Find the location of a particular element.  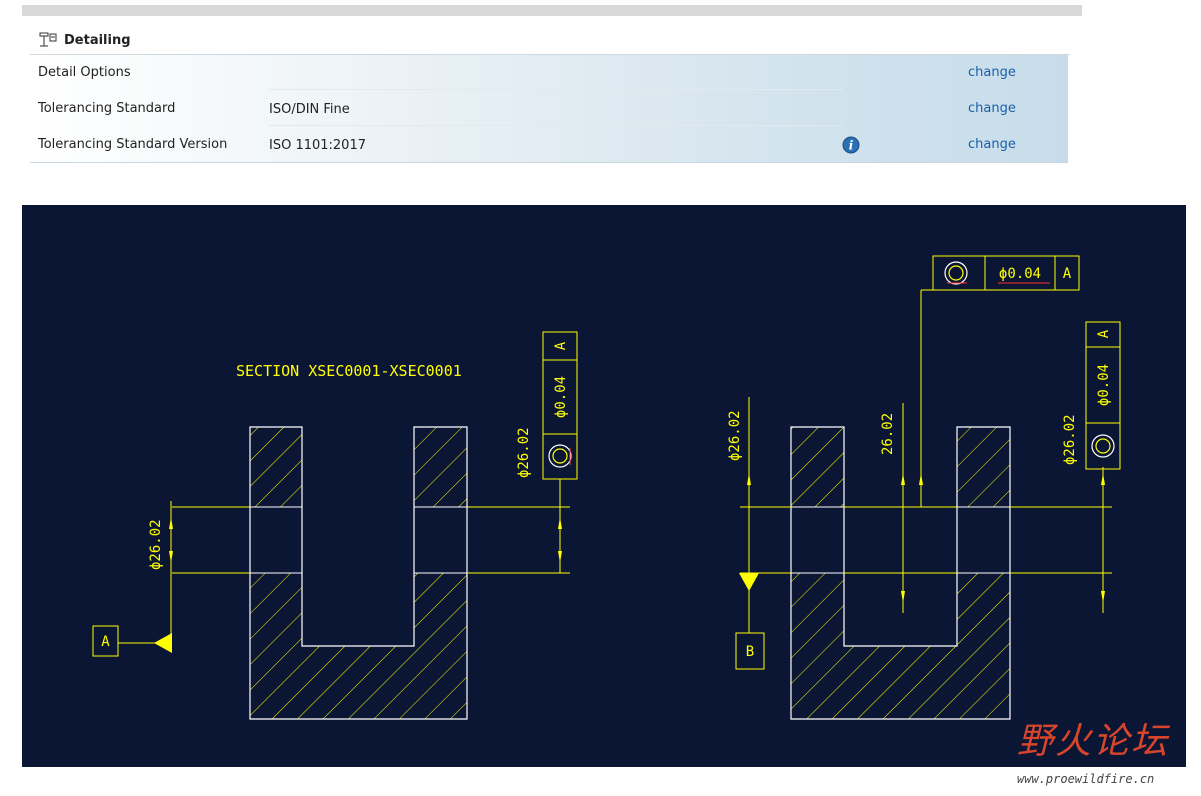

watermark-logo: 野火论坛 is located at coordinates (1093, 741).